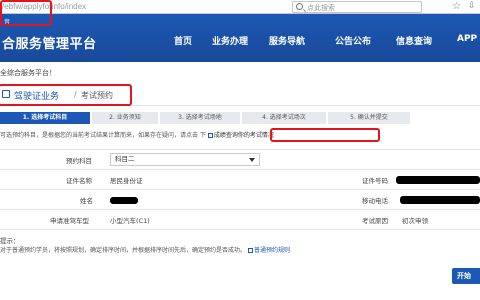  I want to click on browser-search-box: 点此搜索, so click(357, 7).